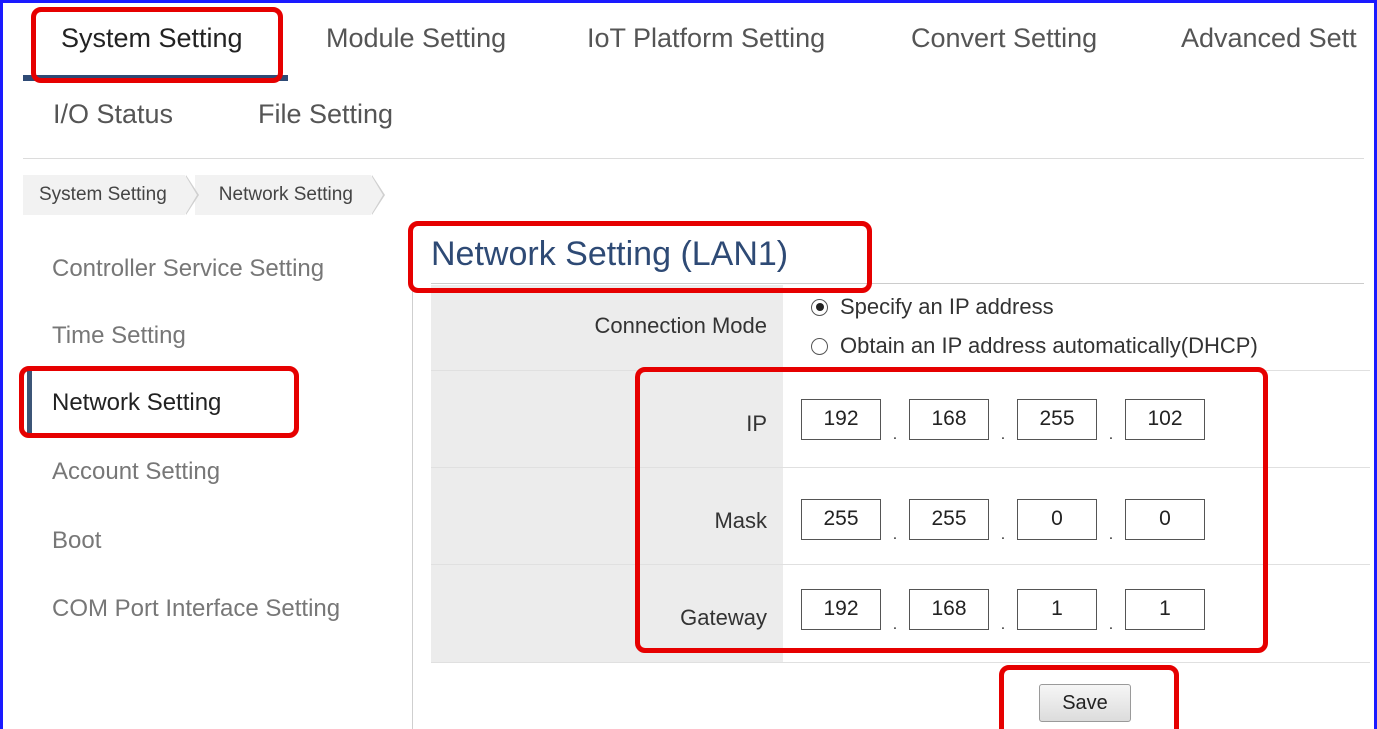 The image size is (1377, 729). I want to click on tab-iot-platform-setting: IoT Platform Setting, so click(706, 38).